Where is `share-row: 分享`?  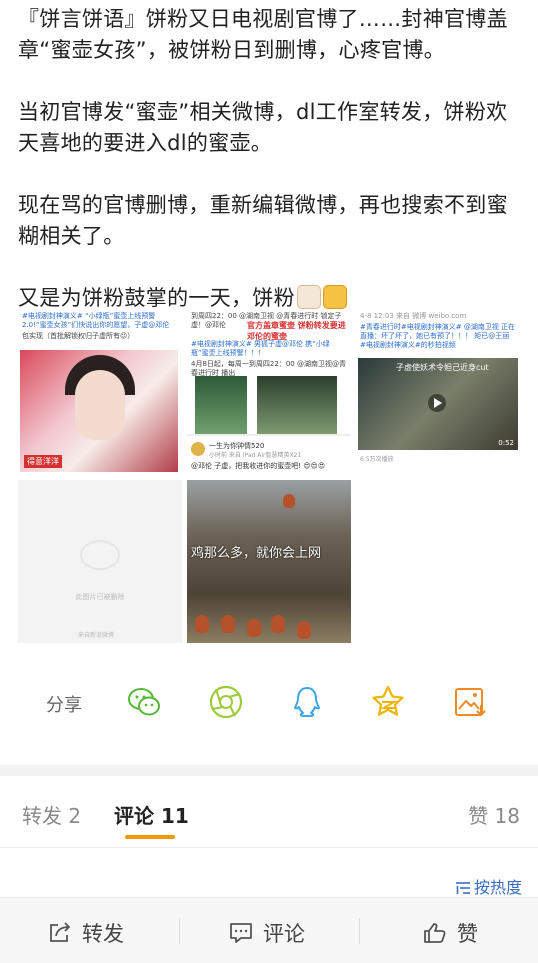
share-row: 分享 is located at coordinates (269, 703).